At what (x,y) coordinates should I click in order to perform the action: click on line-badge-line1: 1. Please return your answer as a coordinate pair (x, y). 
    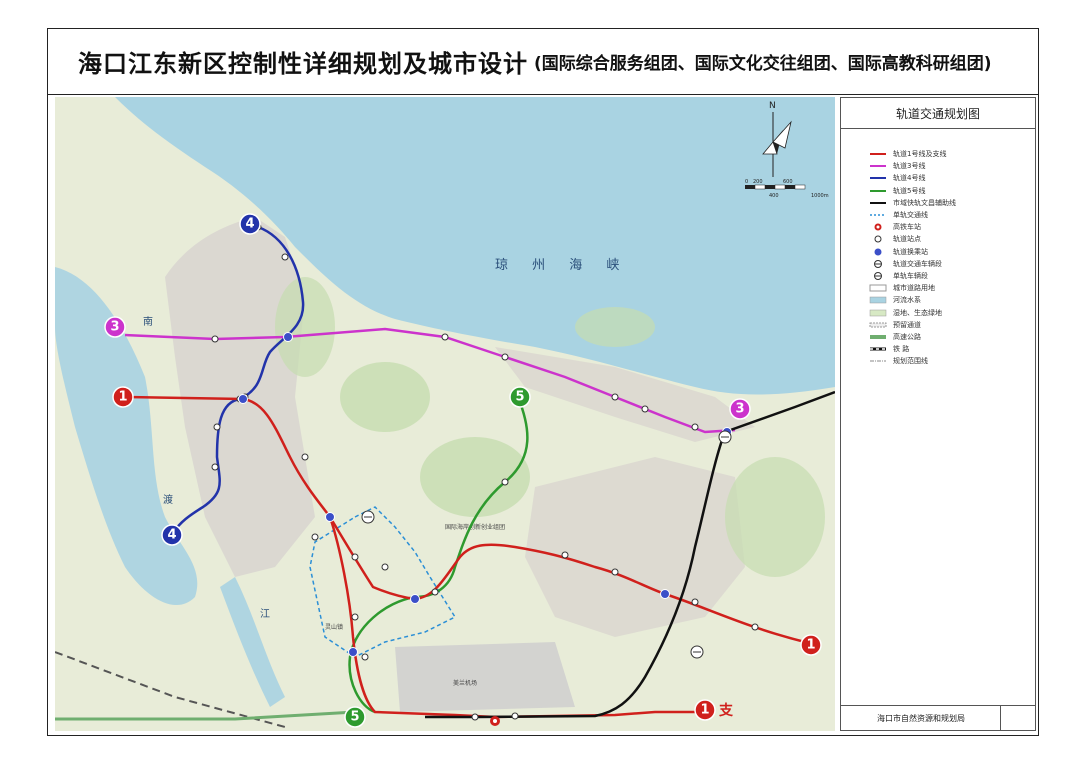
    Looking at the image, I should click on (123, 397).